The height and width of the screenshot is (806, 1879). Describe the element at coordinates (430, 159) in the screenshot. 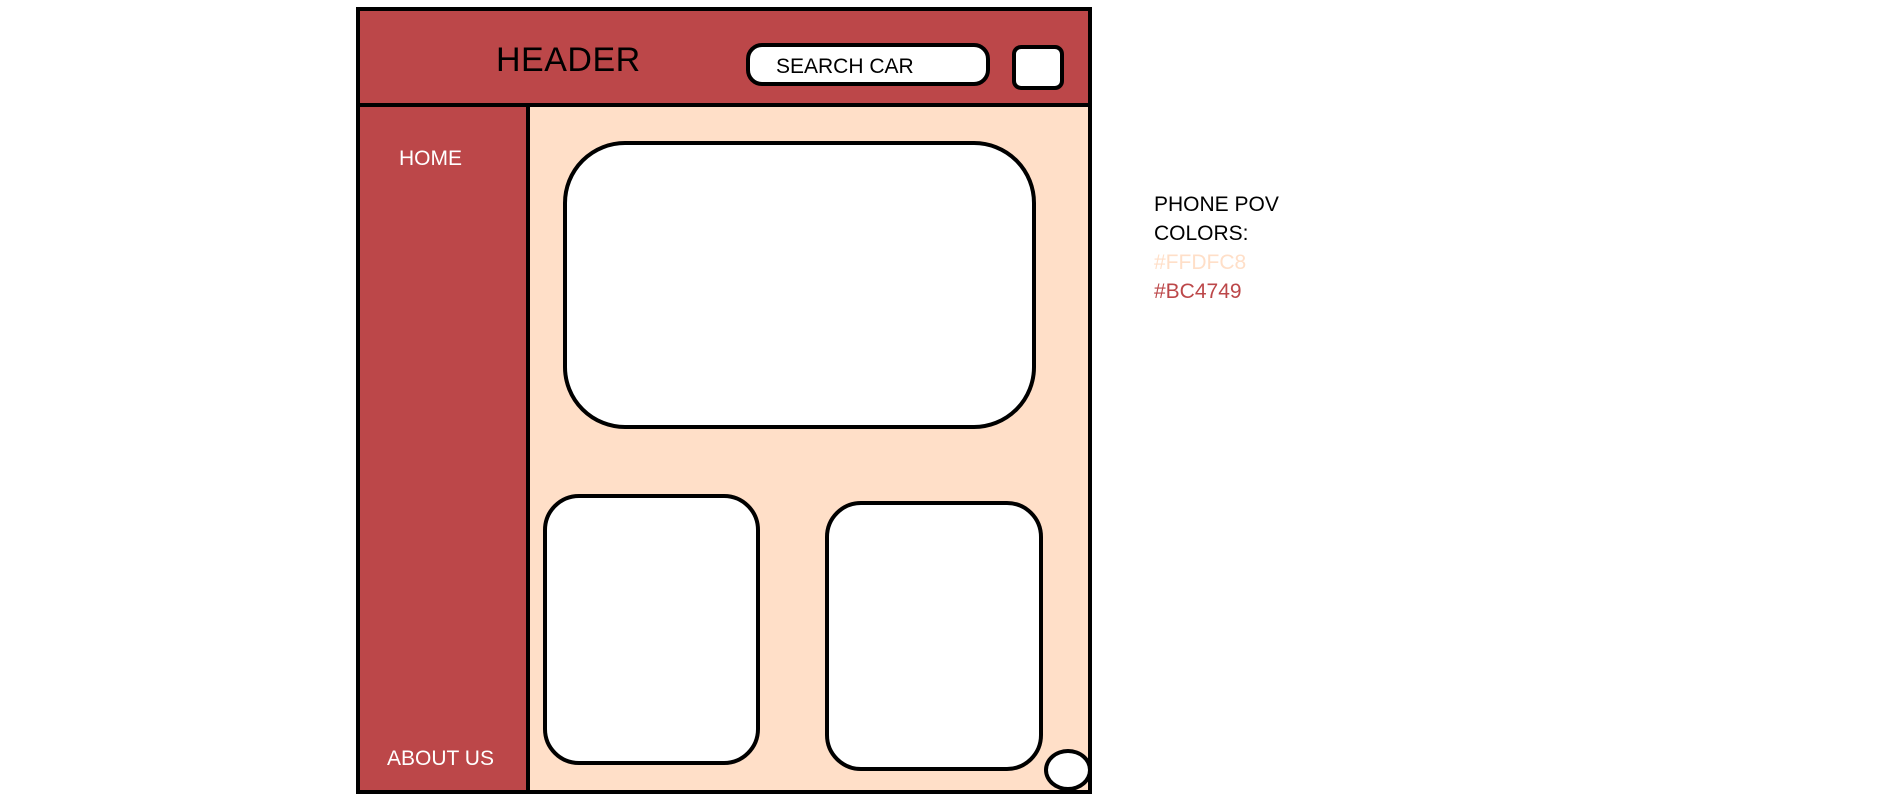

I see `sidebar-item-home: HOME` at that location.